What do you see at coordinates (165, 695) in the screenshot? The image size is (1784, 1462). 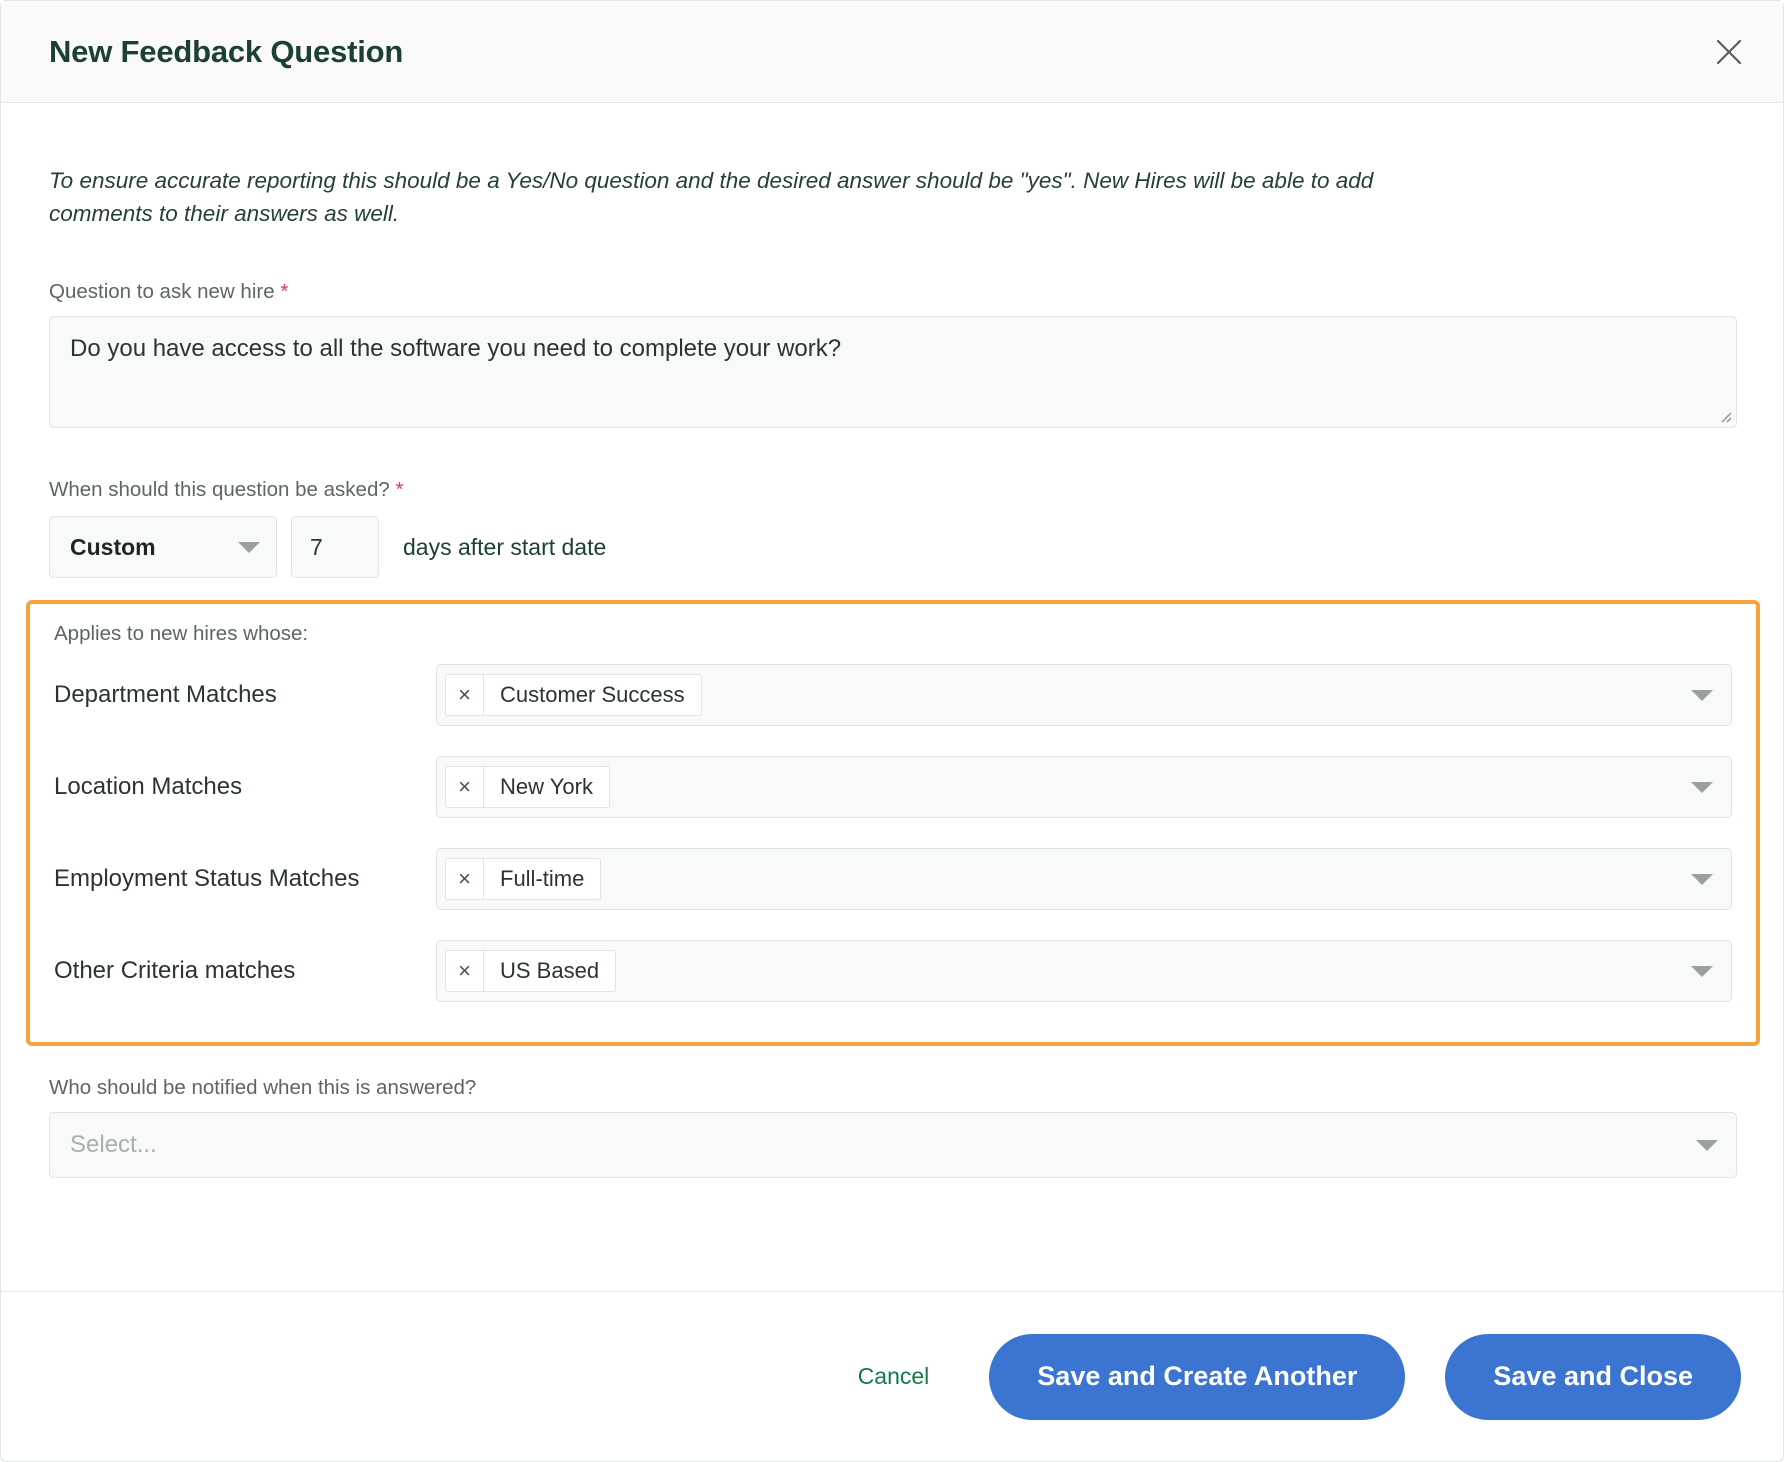 I see `criteria-label: Department Matches` at bounding box center [165, 695].